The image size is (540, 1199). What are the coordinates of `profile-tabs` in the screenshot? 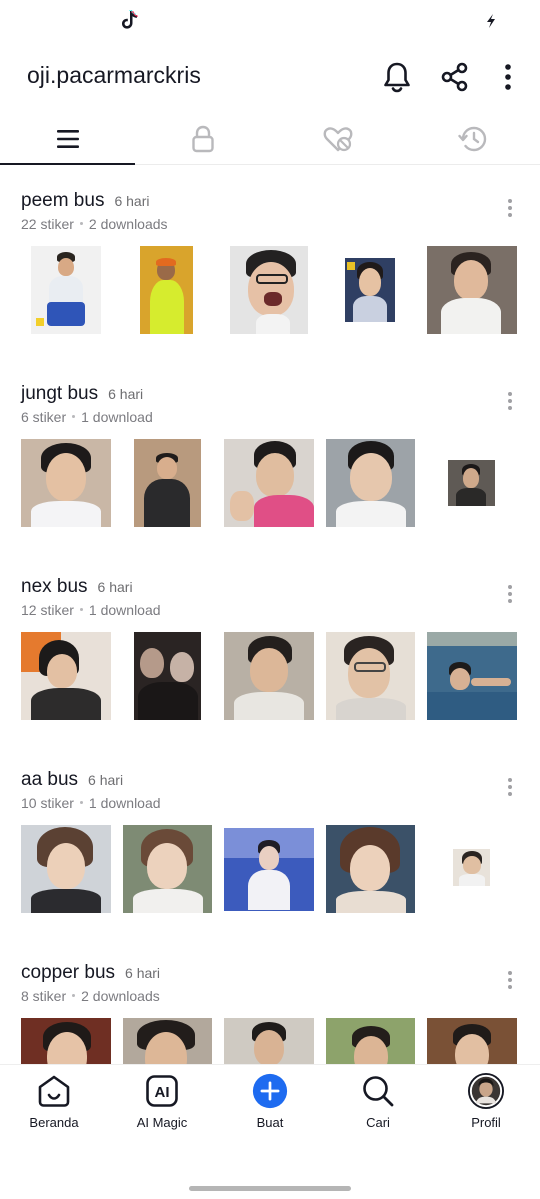 It's located at (270, 139).